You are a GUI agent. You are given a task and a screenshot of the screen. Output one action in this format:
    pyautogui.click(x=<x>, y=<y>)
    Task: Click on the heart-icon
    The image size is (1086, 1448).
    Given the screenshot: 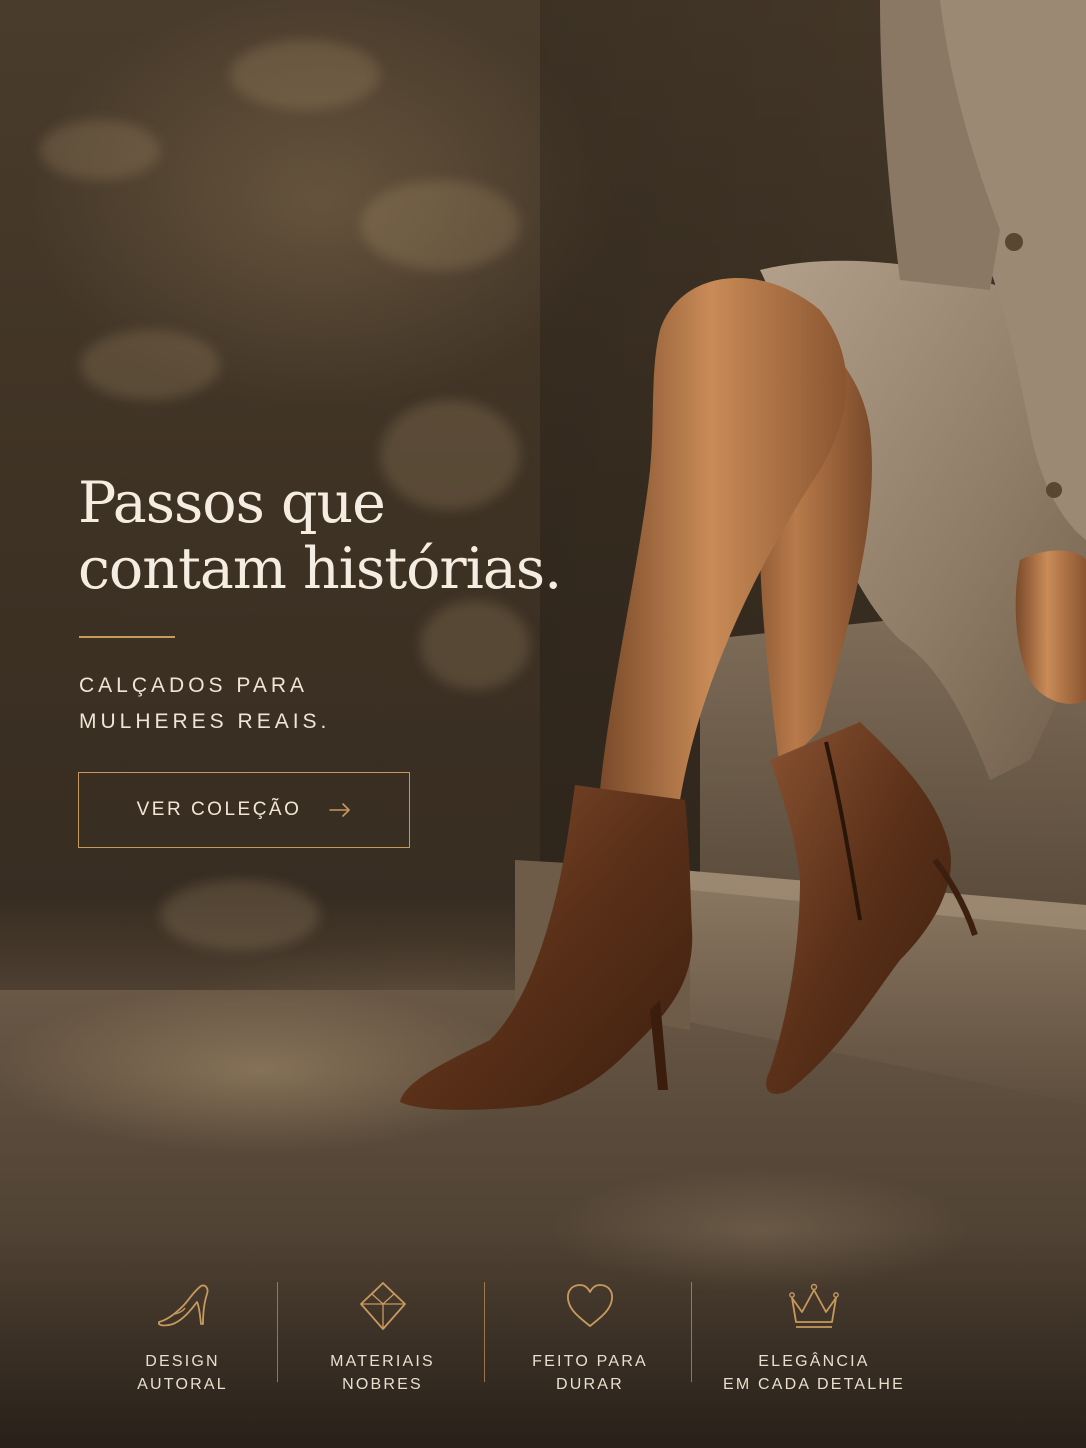 What is the action you would take?
    pyautogui.click(x=590, y=1305)
    